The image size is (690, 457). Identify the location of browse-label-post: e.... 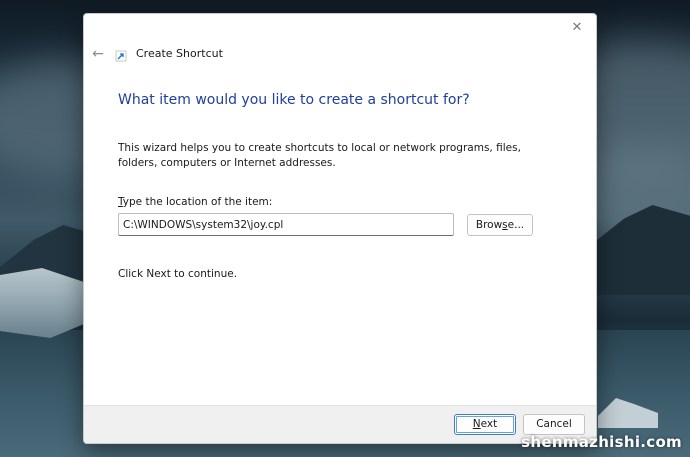
(516, 225).